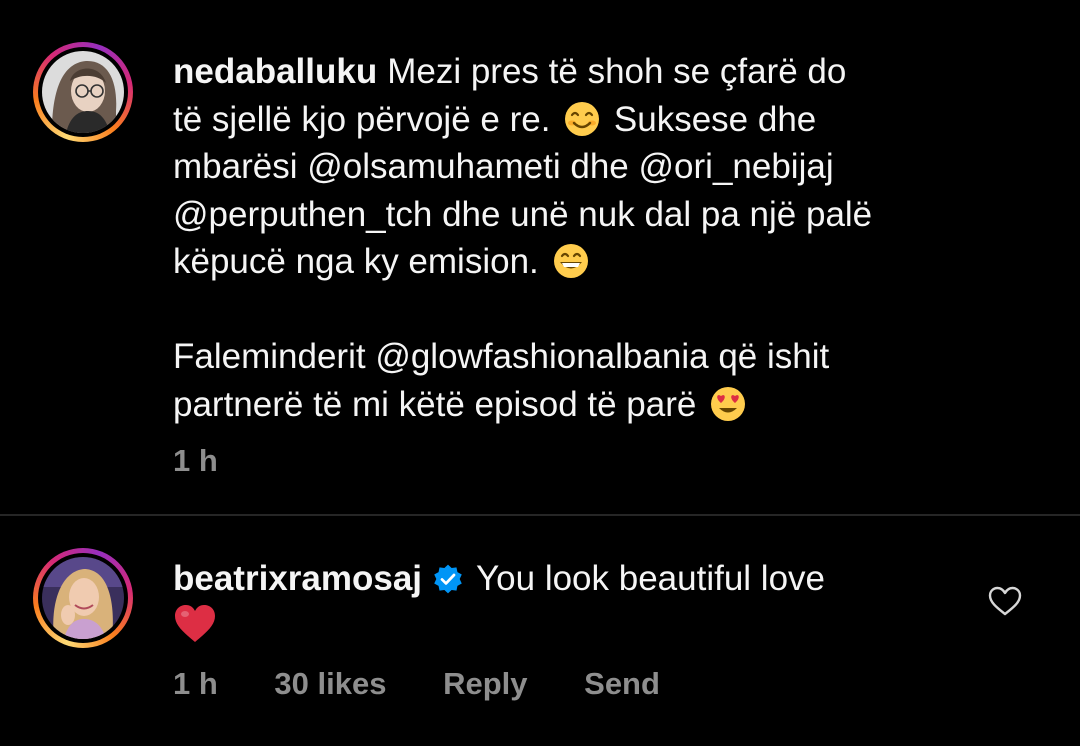 Image resolution: width=1080 pixels, height=746 pixels. Describe the element at coordinates (582, 118) in the screenshot. I see `smiling-face-emoji` at that location.